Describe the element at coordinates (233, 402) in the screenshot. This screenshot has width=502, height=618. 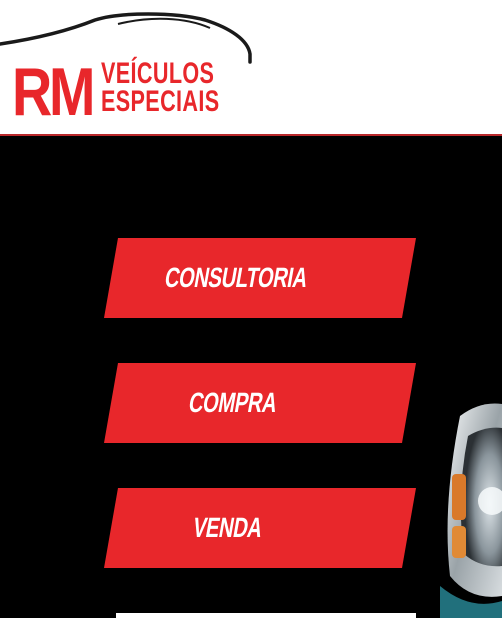
I see `compra-button-label: COMPRA` at that location.